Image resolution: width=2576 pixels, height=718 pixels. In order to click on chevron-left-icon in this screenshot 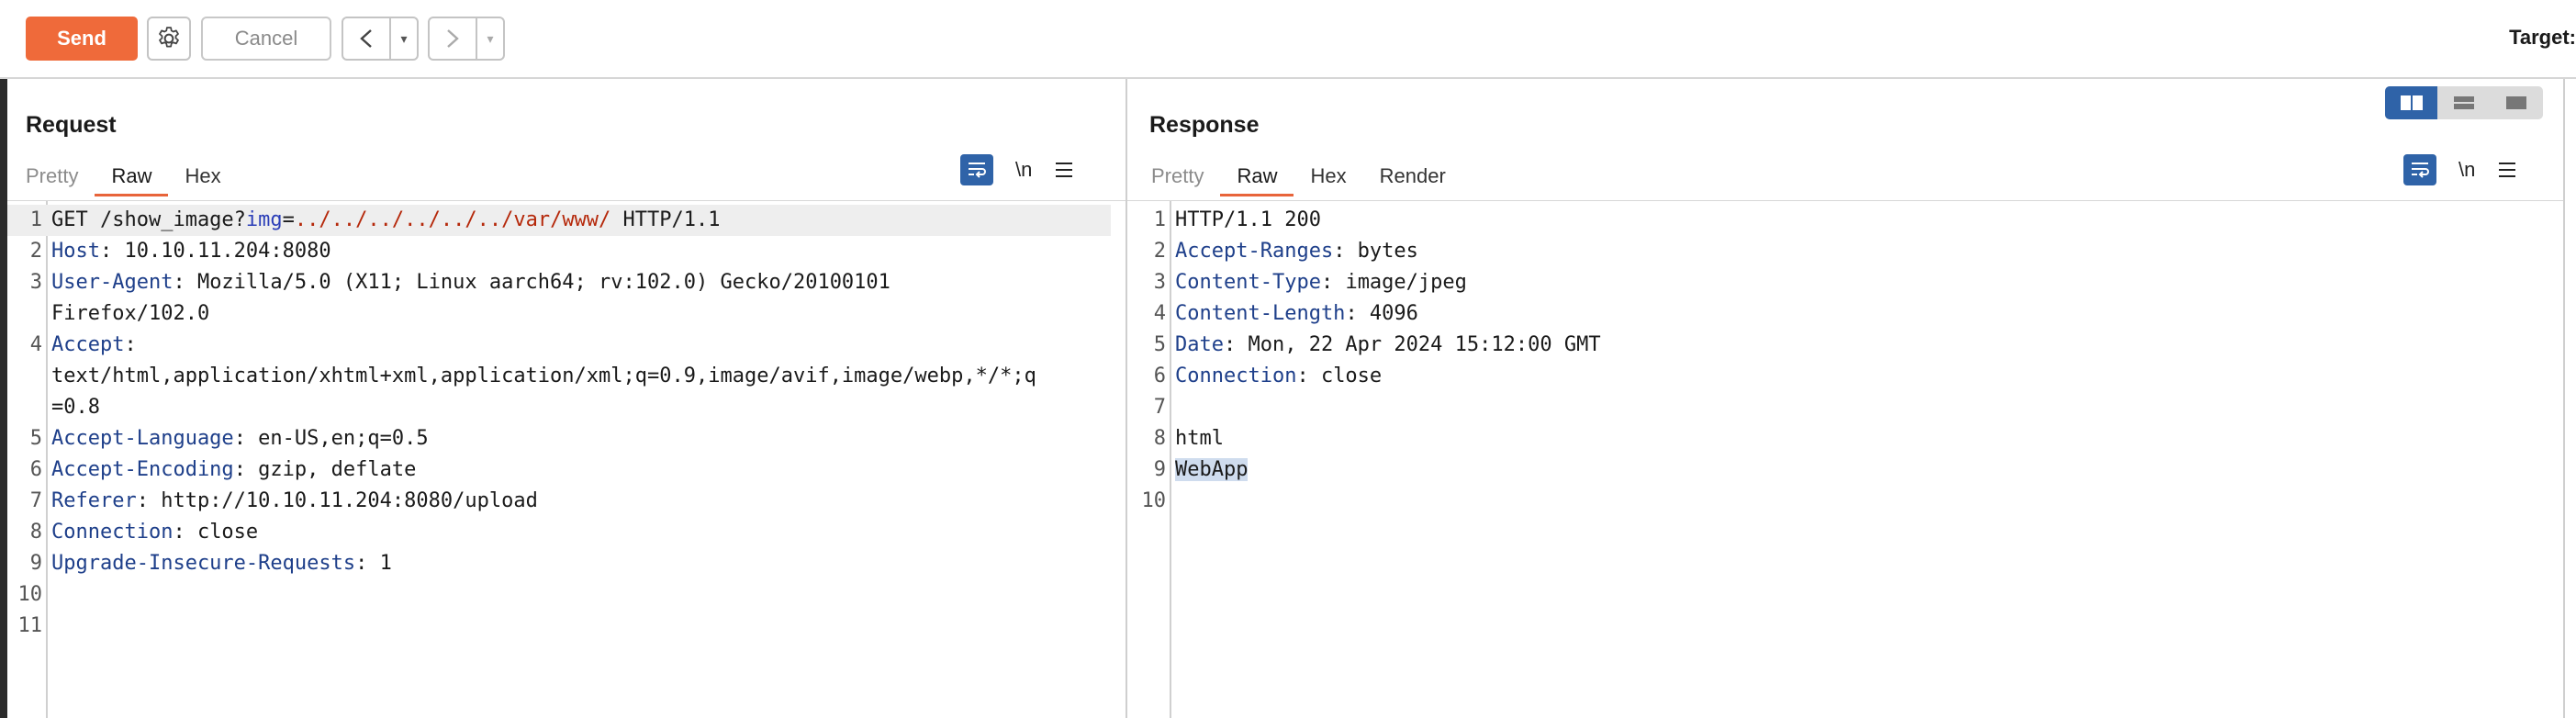, I will do `click(366, 38)`.